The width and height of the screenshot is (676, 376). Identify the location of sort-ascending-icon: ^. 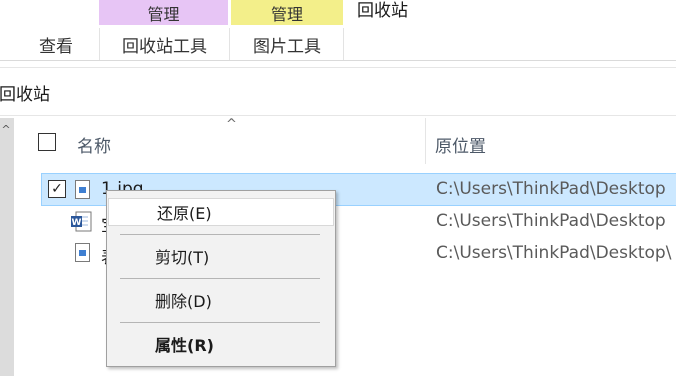
(231, 124).